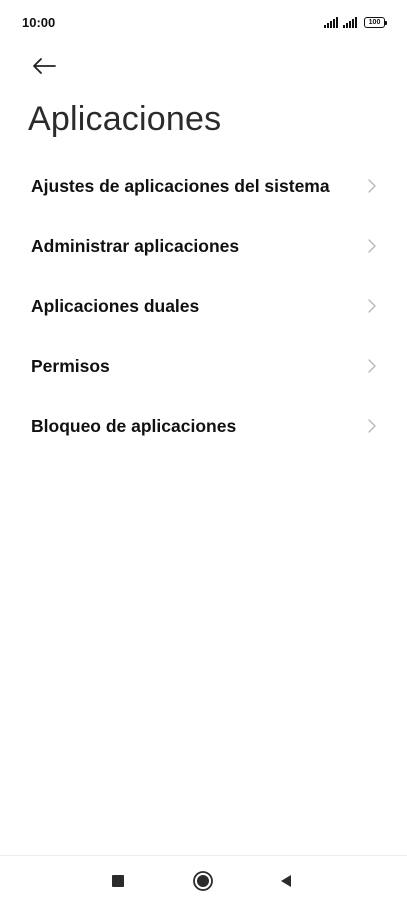 The height and width of the screenshot is (906, 407). I want to click on menu-item-permissions: Permisos, so click(203, 366).